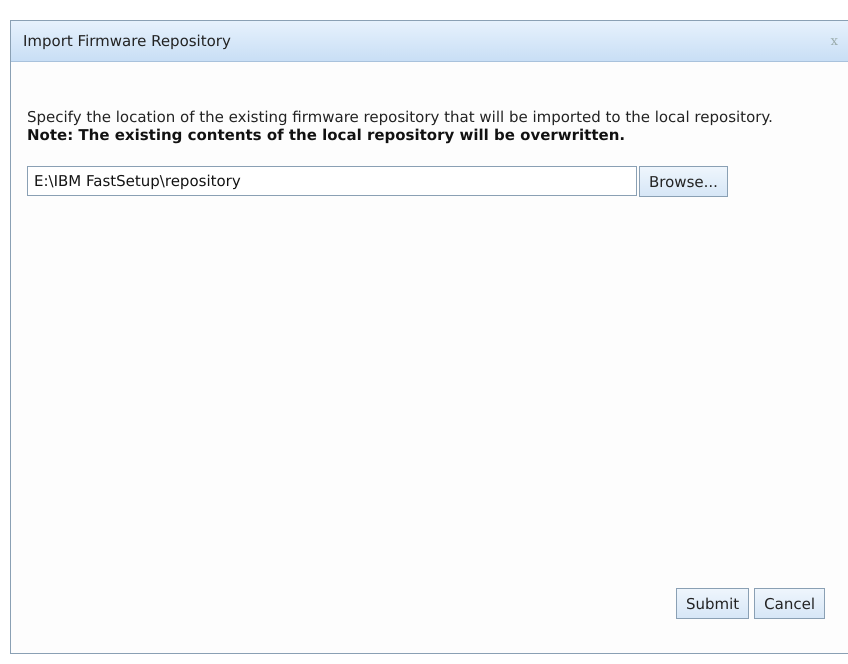 This screenshot has width=848, height=664. What do you see at coordinates (400, 117) in the screenshot?
I see `description-text: Specify the location of the existing firmware repository that will be imported to the local repository.` at bounding box center [400, 117].